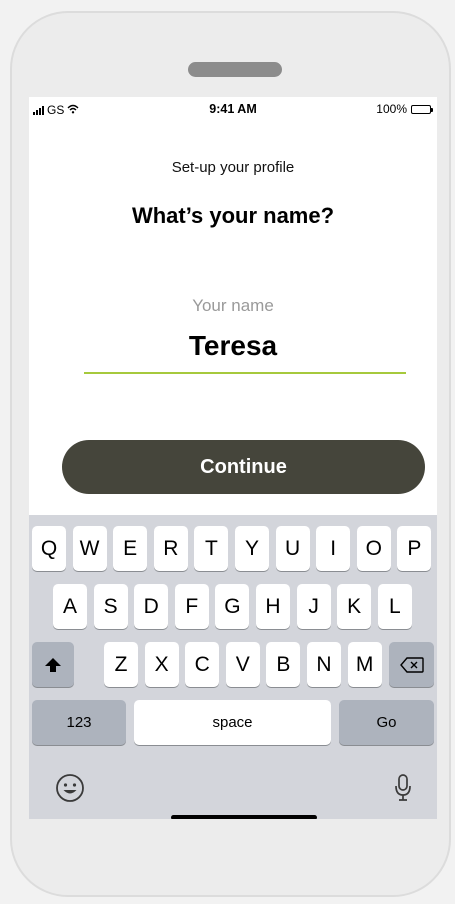 The image size is (455, 904). What do you see at coordinates (391, 109) in the screenshot?
I see `battery-percent: 100%` at bounding box center [391, 109].